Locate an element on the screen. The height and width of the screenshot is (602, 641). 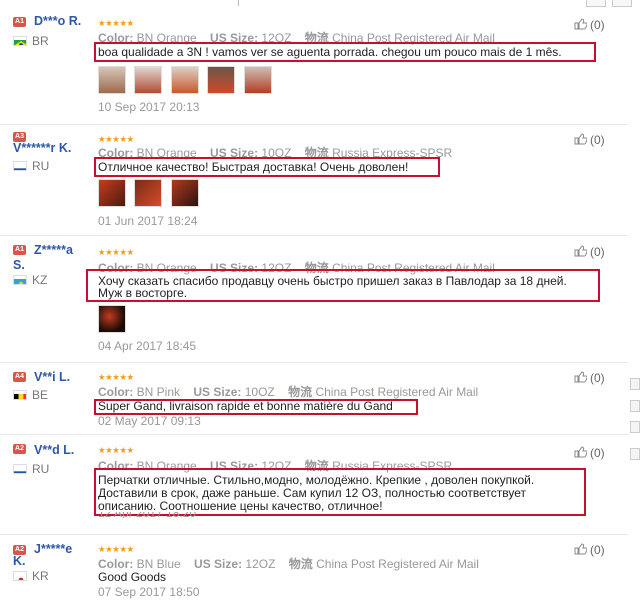
level-badge: A2 is located at coordinates (19, 449).